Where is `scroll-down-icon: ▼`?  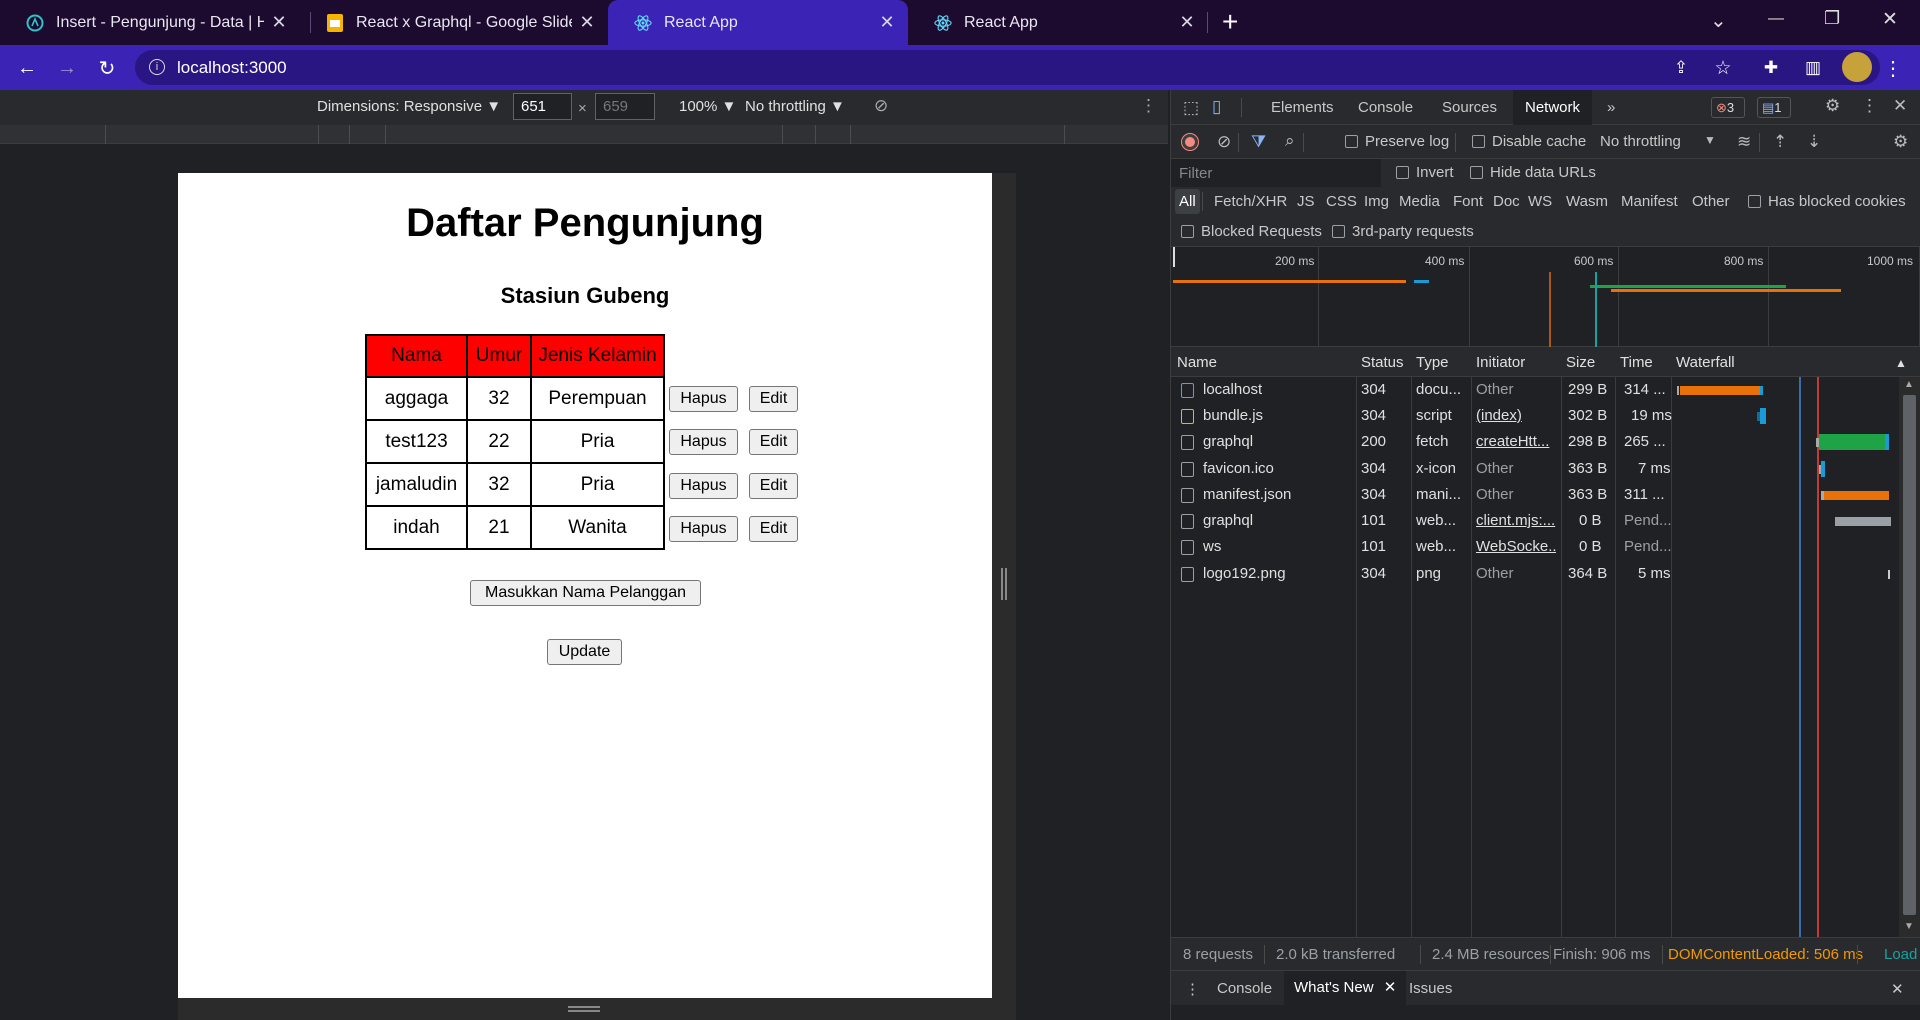
scroll-down-icon: ▼ is located at coordinates (1909, 926).